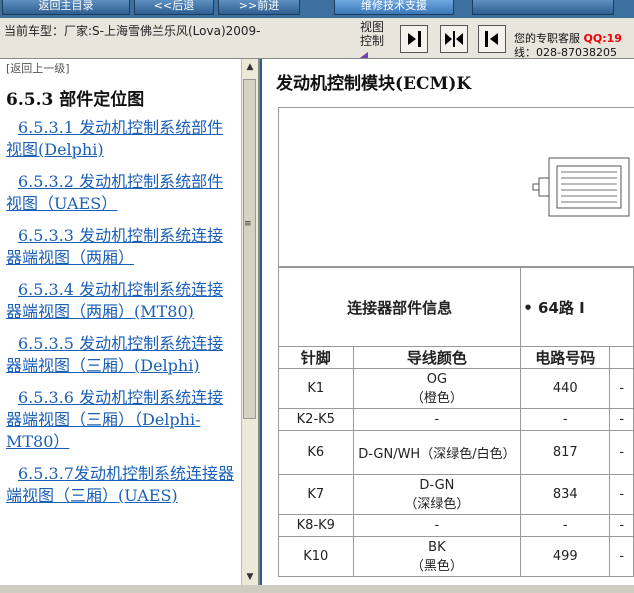 Image resolution: width=634 pixels, height=593 pixels. Describe the element at coordinates (249, 249) in the screenshot. I see `scroll-thumb` at that location.